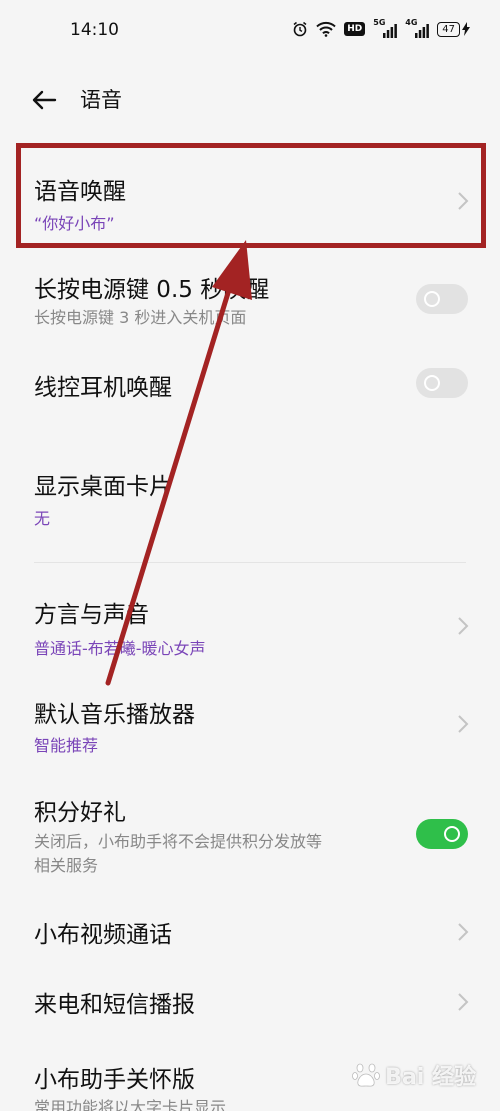  I want to click on setting-wired-headset-wakeup: 线控耳机唤醒, so click(250, 385).